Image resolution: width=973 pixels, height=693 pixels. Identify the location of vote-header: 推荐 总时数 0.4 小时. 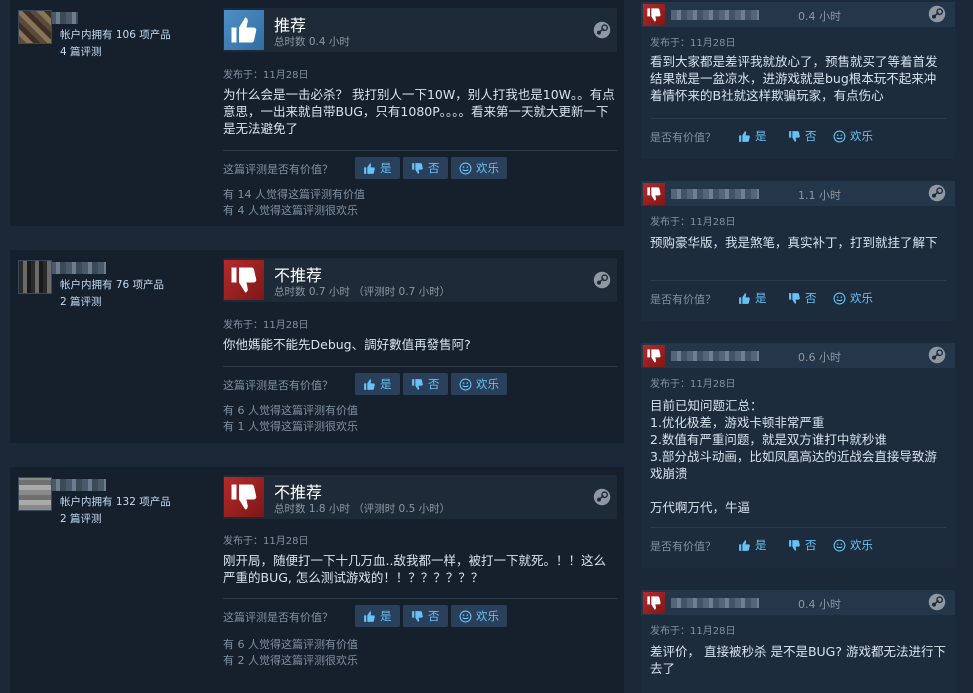
(420, 30).